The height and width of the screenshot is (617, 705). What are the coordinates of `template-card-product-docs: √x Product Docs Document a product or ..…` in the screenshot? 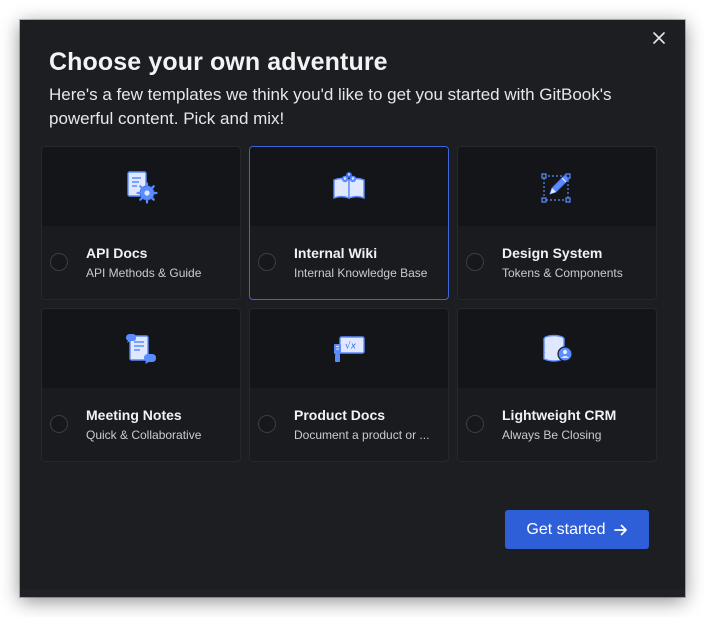 It's located at (349, 385).